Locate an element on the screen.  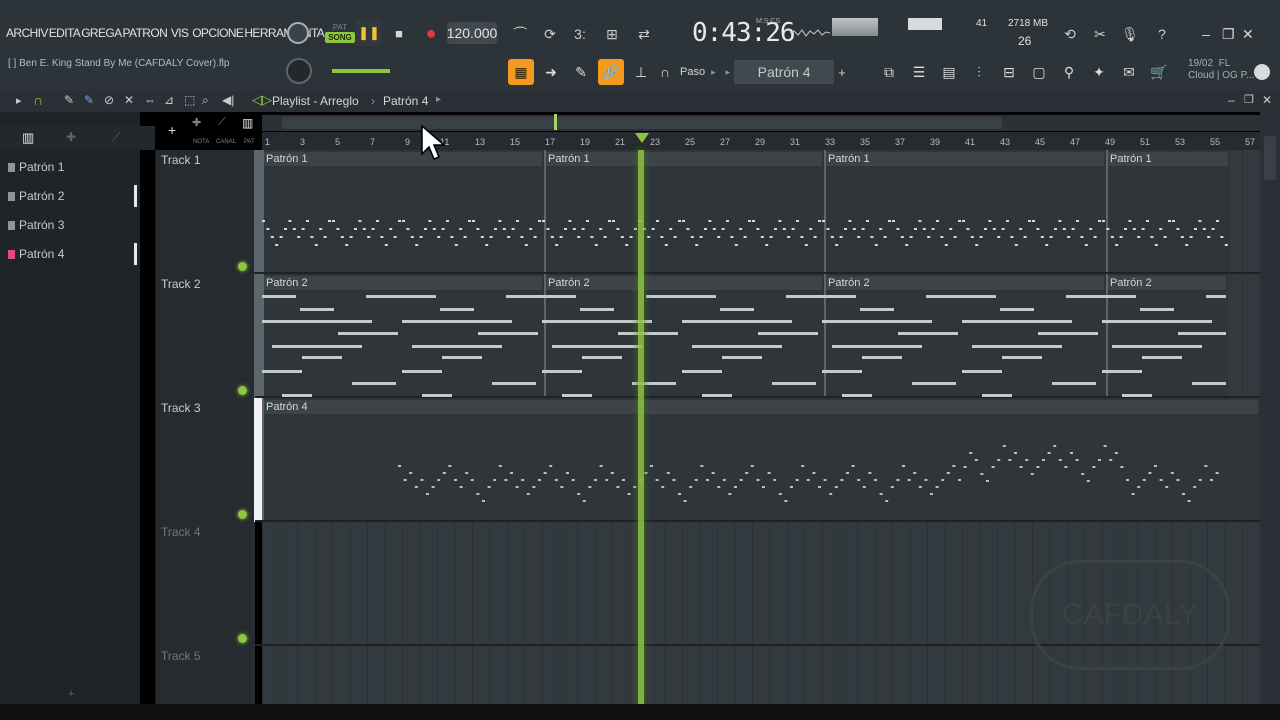
microphone-icon: 🎙 is located at coordinates (1130, 34).